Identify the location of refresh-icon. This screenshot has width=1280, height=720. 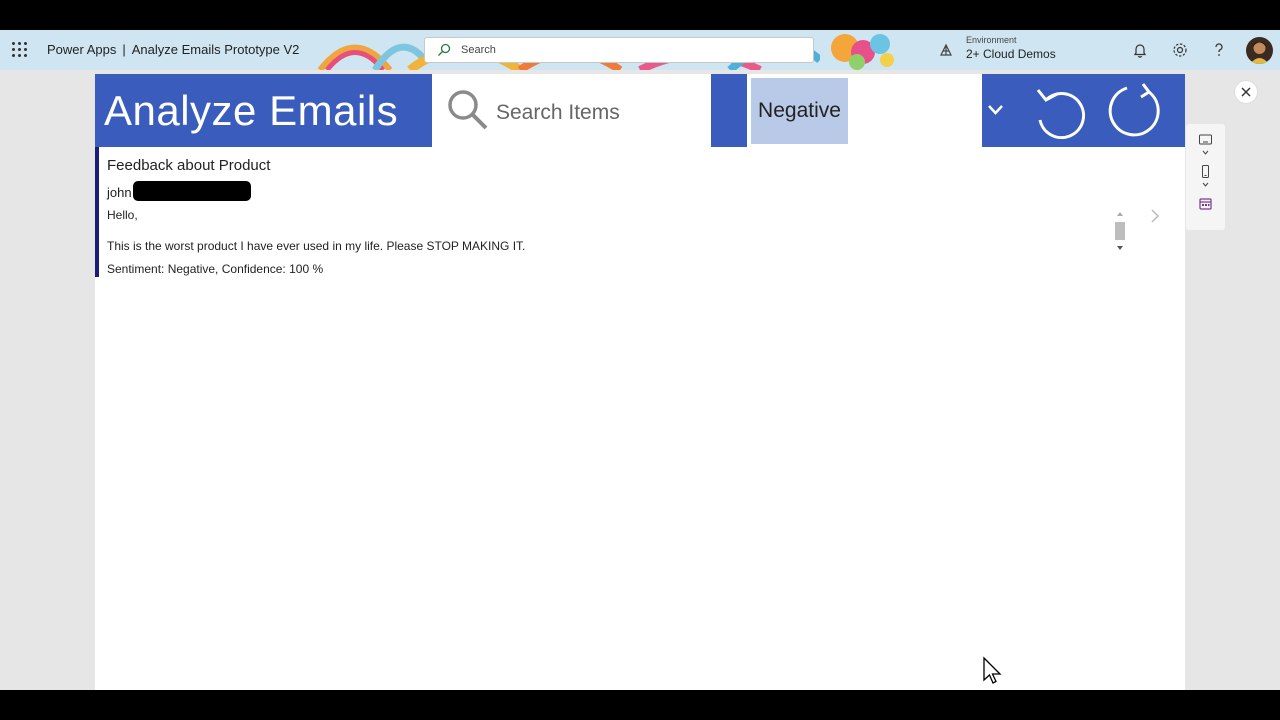
(1136, 111).